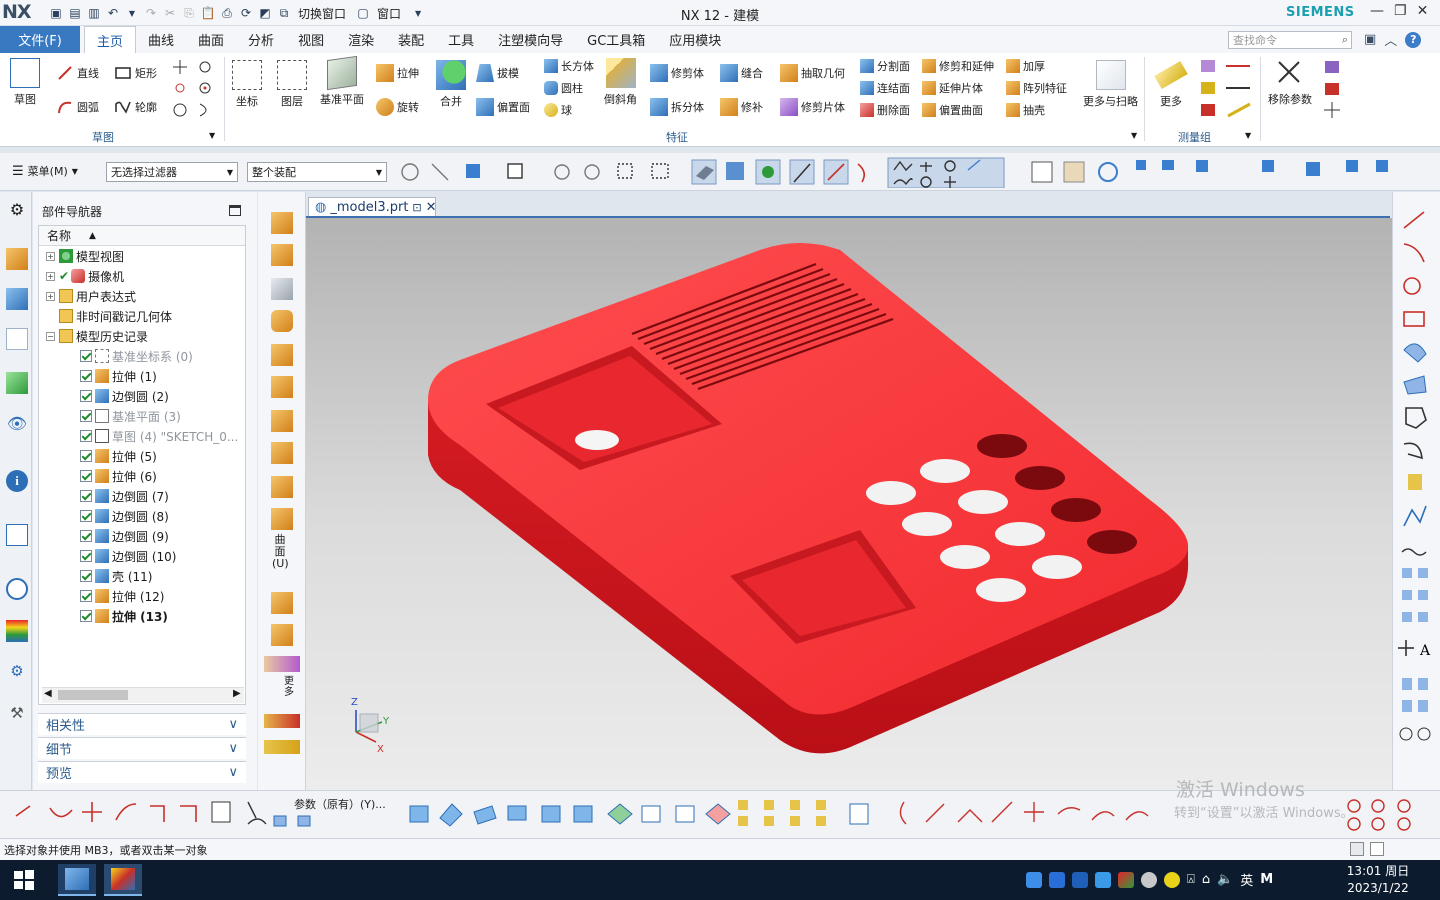 Image resolution: width=1440 pixels, height=900 pixels. I want to click on measure-group-dropdown-icon: ▼, so click(1248, 135).